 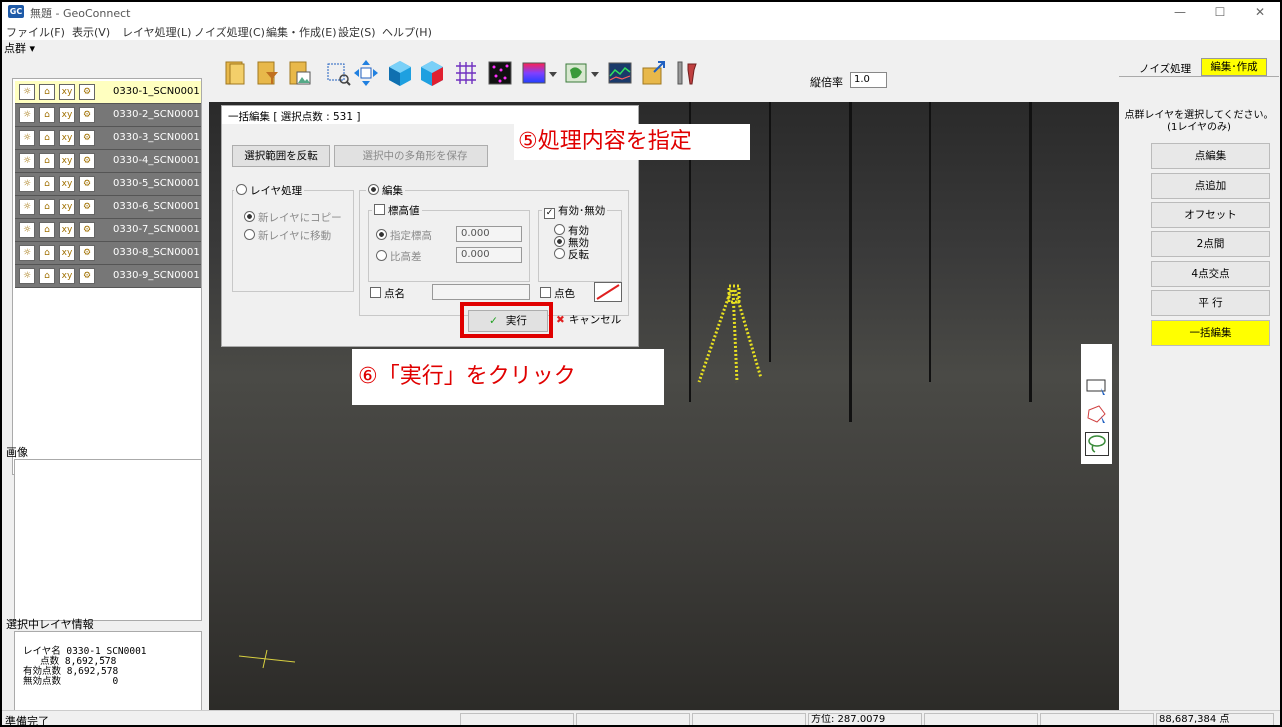 I want to click on menu-noise: ノイズ処理(C), so click(x=229, y=32).